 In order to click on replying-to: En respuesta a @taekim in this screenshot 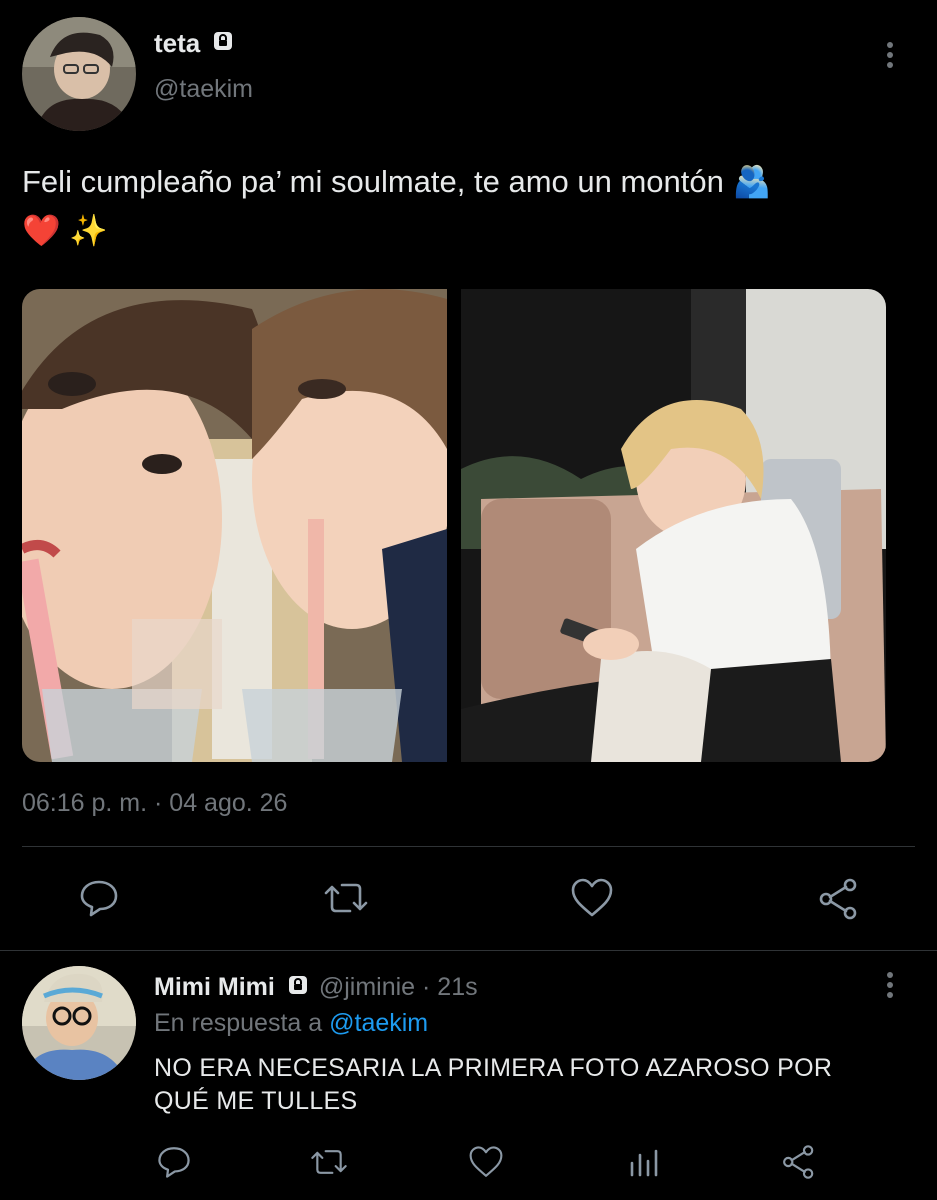, I will do `click(291, 1023)`.